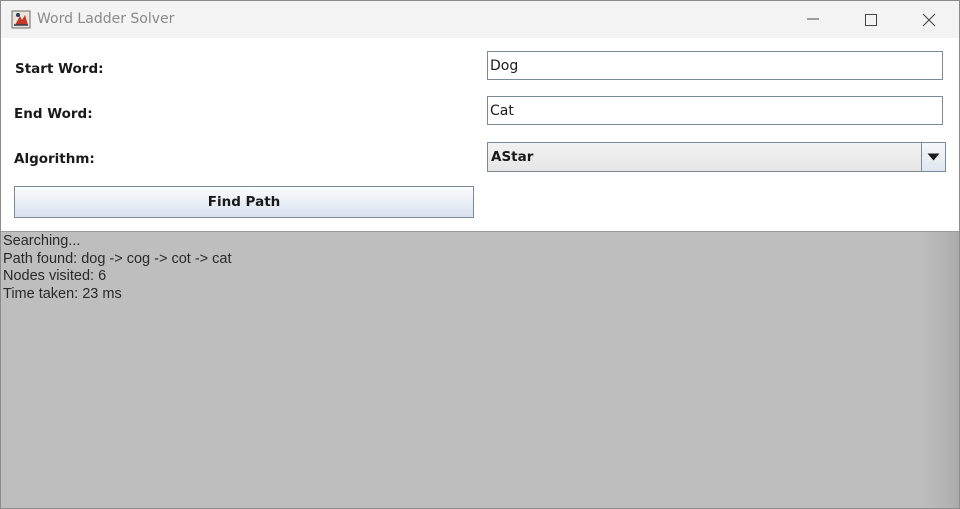 The image size is (960, 509). What do you see at coordinates (512, 157) in the screenshot?
I see `algorithm-selected-value: AStar` at bounding box center [512, 157].